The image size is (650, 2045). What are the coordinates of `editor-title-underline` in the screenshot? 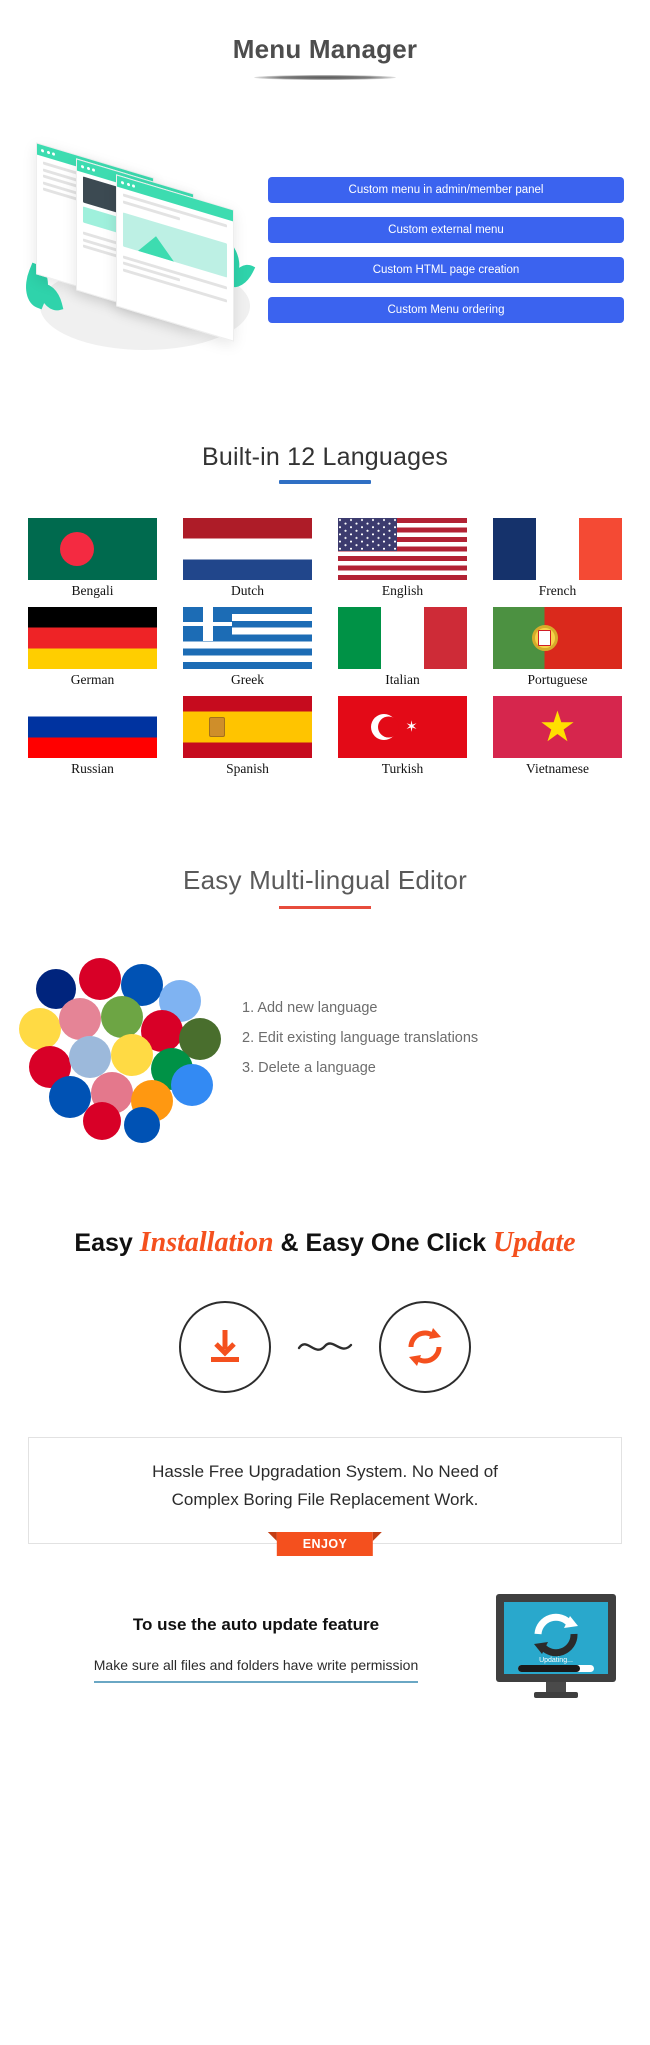 It's located at (325, 907).